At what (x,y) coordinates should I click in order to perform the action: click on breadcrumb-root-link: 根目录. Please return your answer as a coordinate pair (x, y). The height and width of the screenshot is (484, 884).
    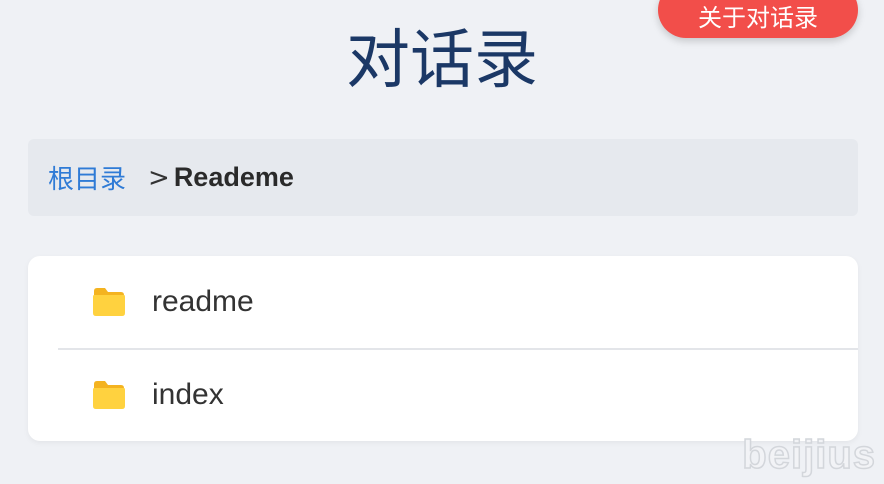
    Looking at the image, I should click on (87, 177).